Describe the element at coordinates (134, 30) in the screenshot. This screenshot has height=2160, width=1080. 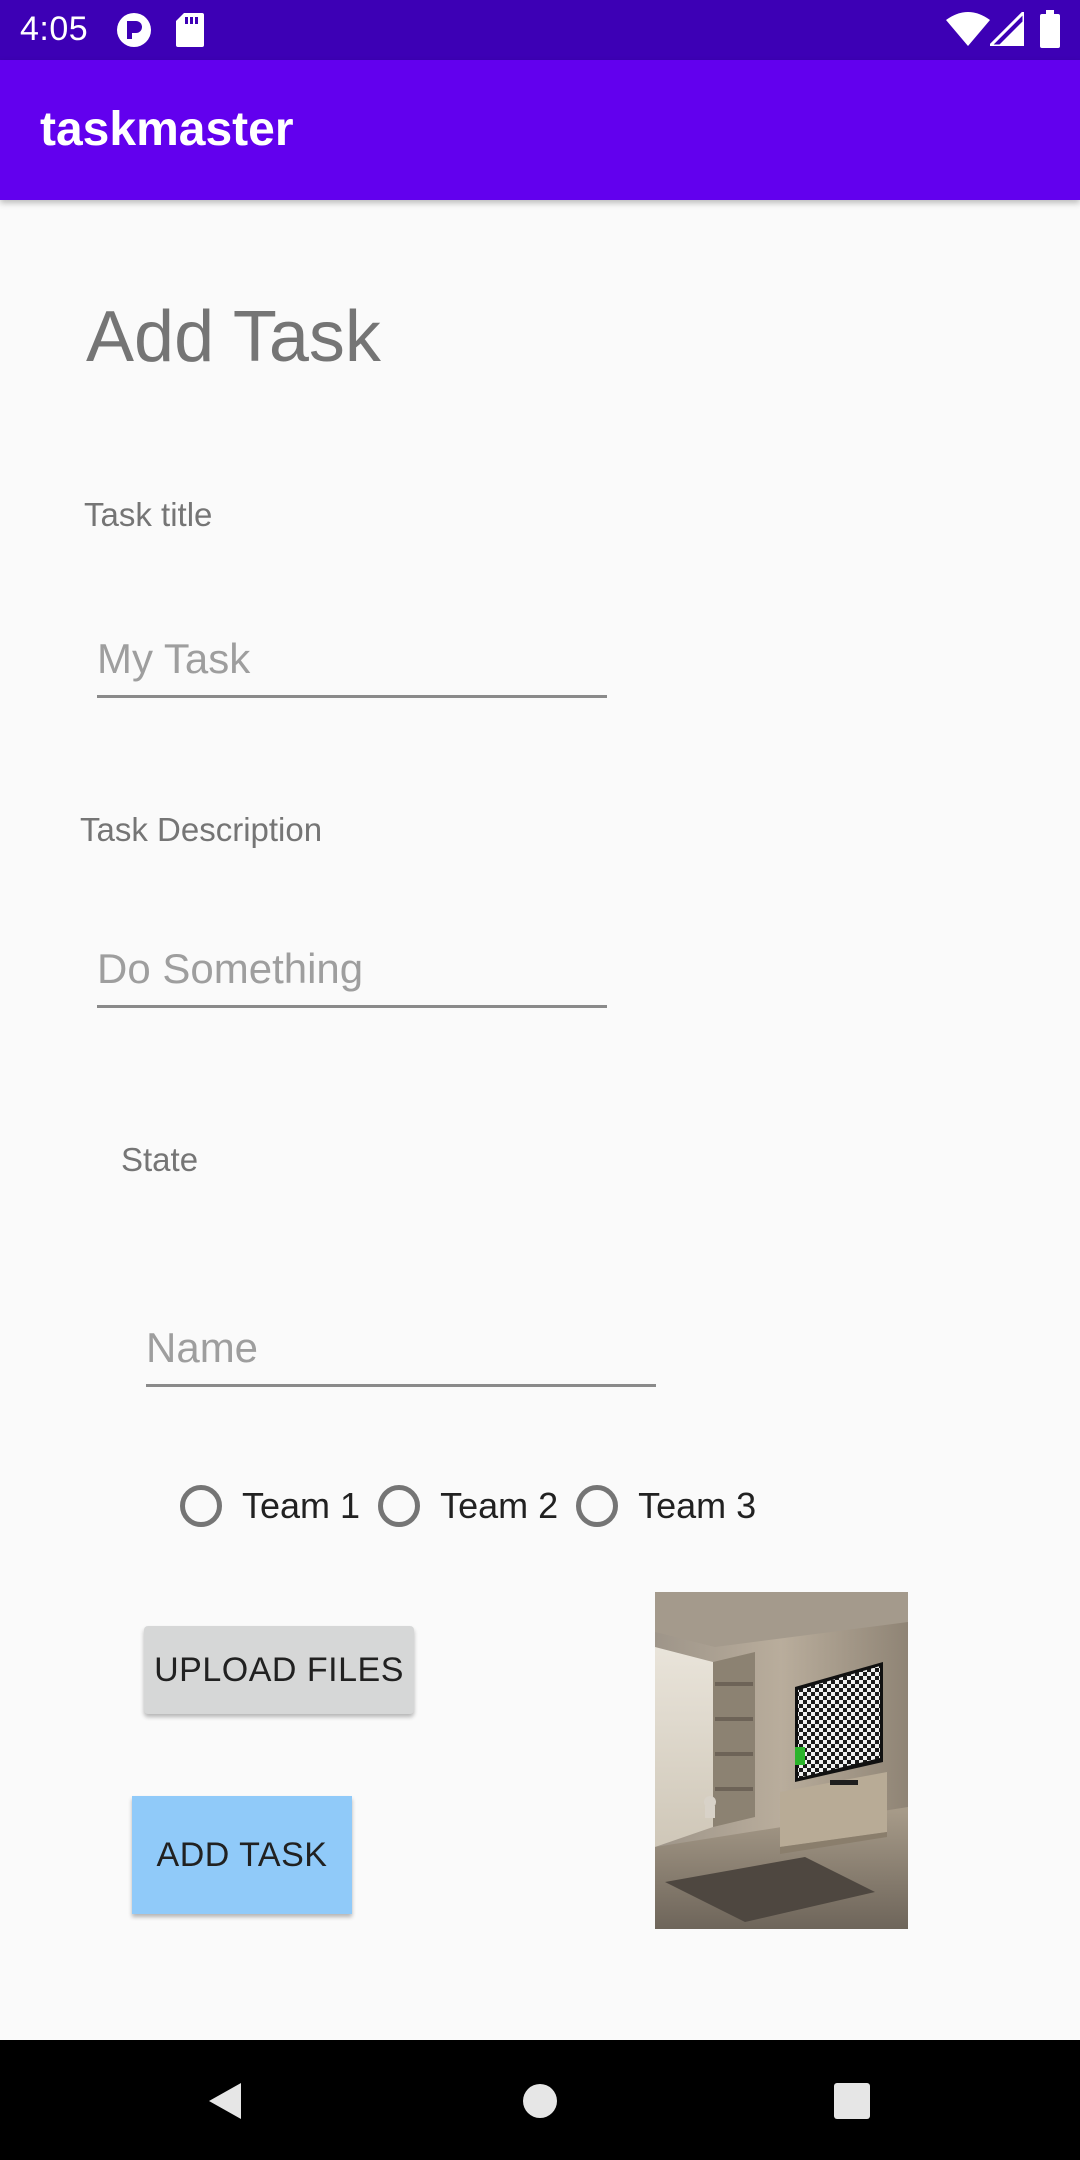
I see `profile-badge-icon` at that location.